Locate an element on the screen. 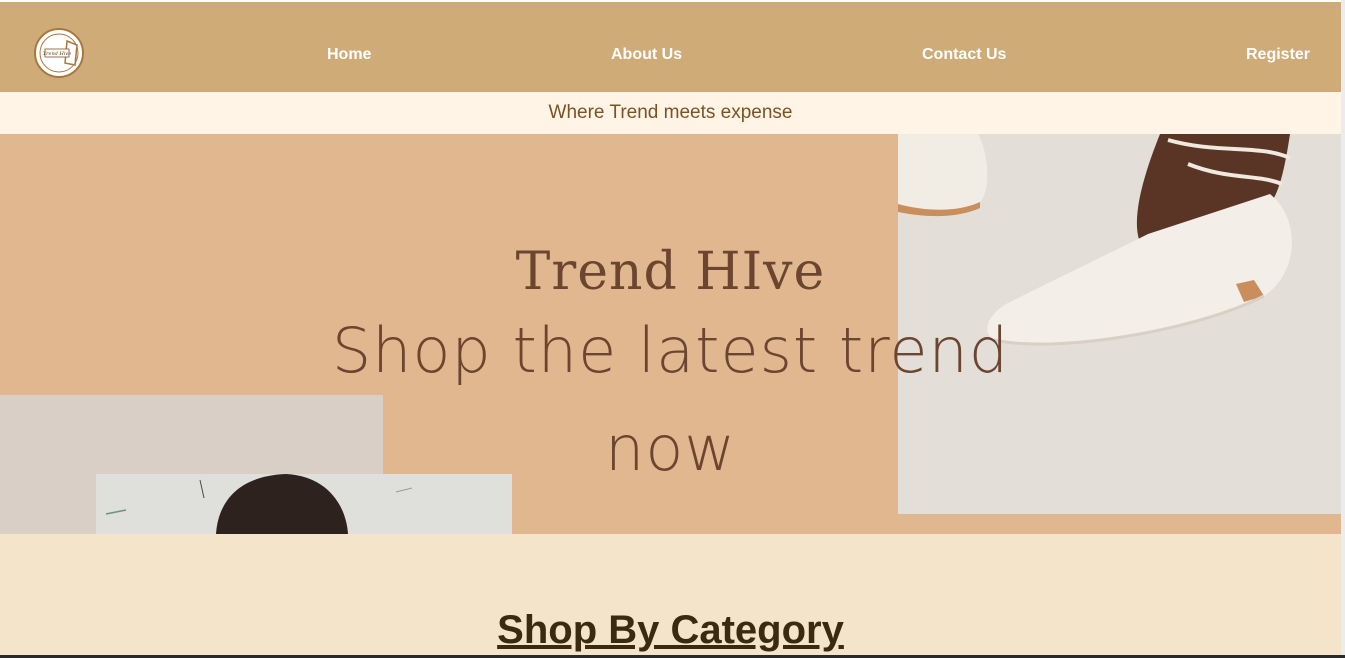  tagline-bar: Where Trend meets expense is located at coordinates (670, 113).